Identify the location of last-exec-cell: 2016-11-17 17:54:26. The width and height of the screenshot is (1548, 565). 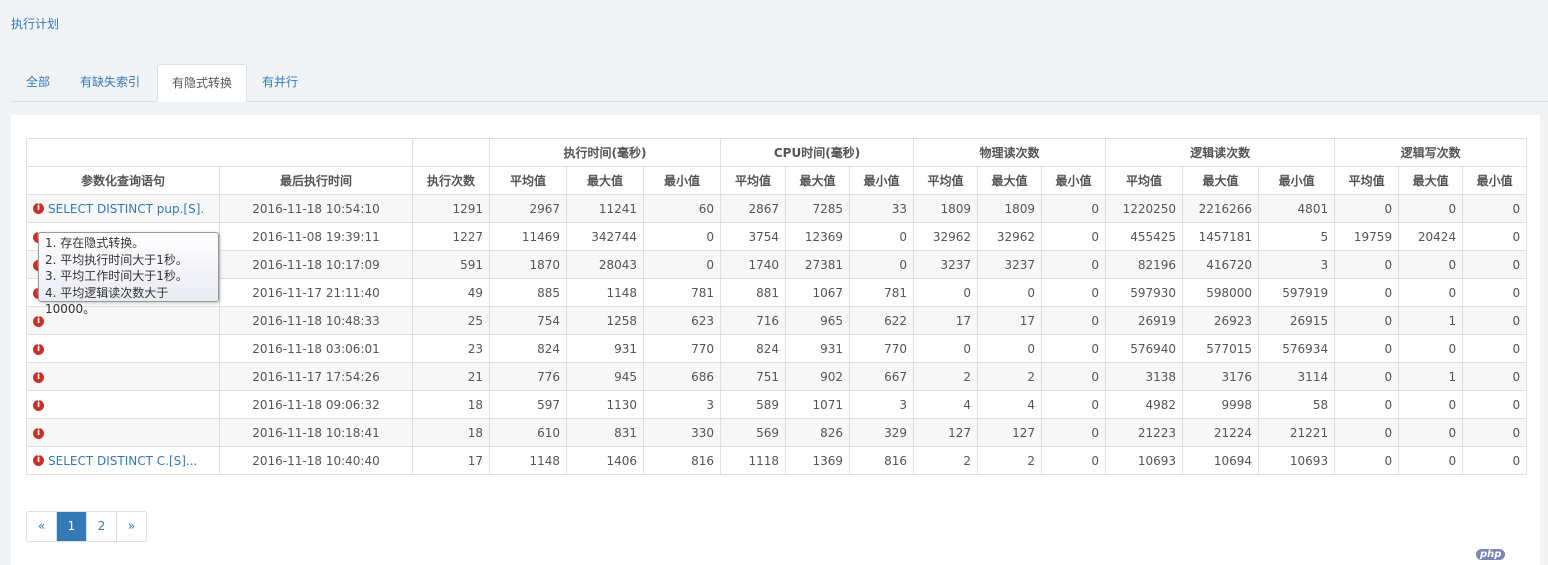
(316, 376).